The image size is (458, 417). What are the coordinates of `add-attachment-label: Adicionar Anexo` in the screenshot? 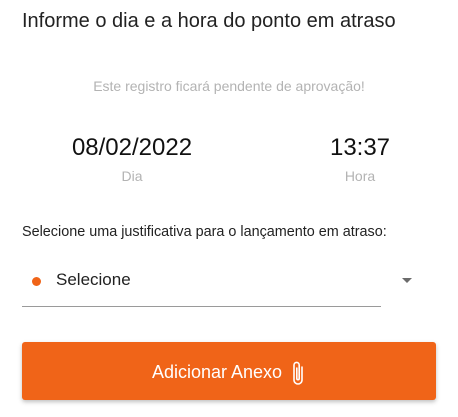 It's located at (217, 372).